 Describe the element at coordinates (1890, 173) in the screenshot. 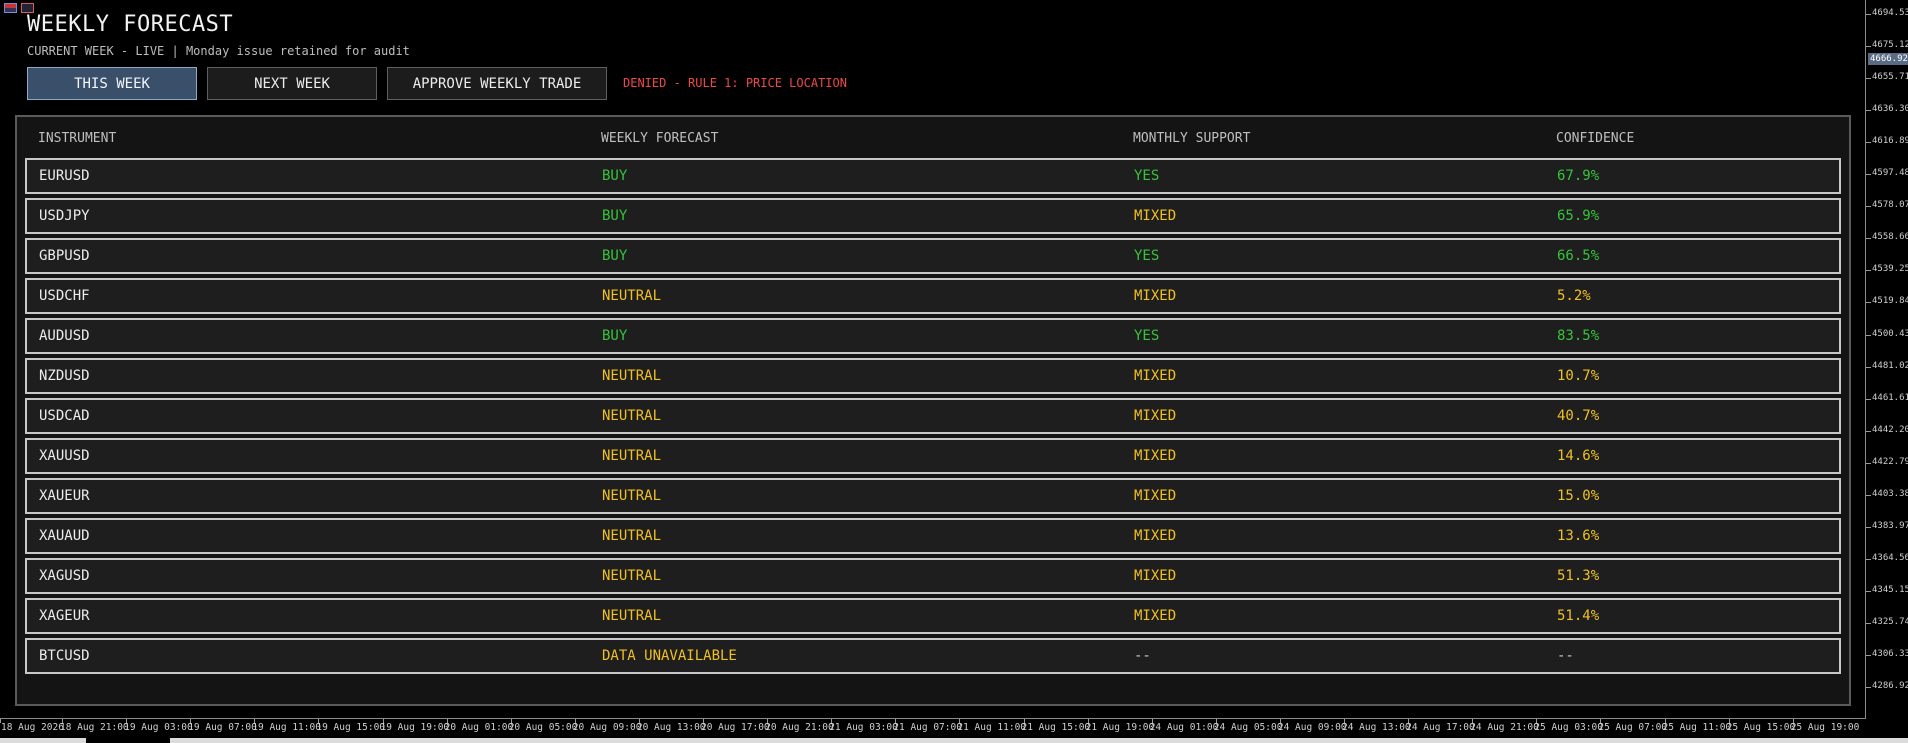

I see `price-label: 4597.48` at that location.